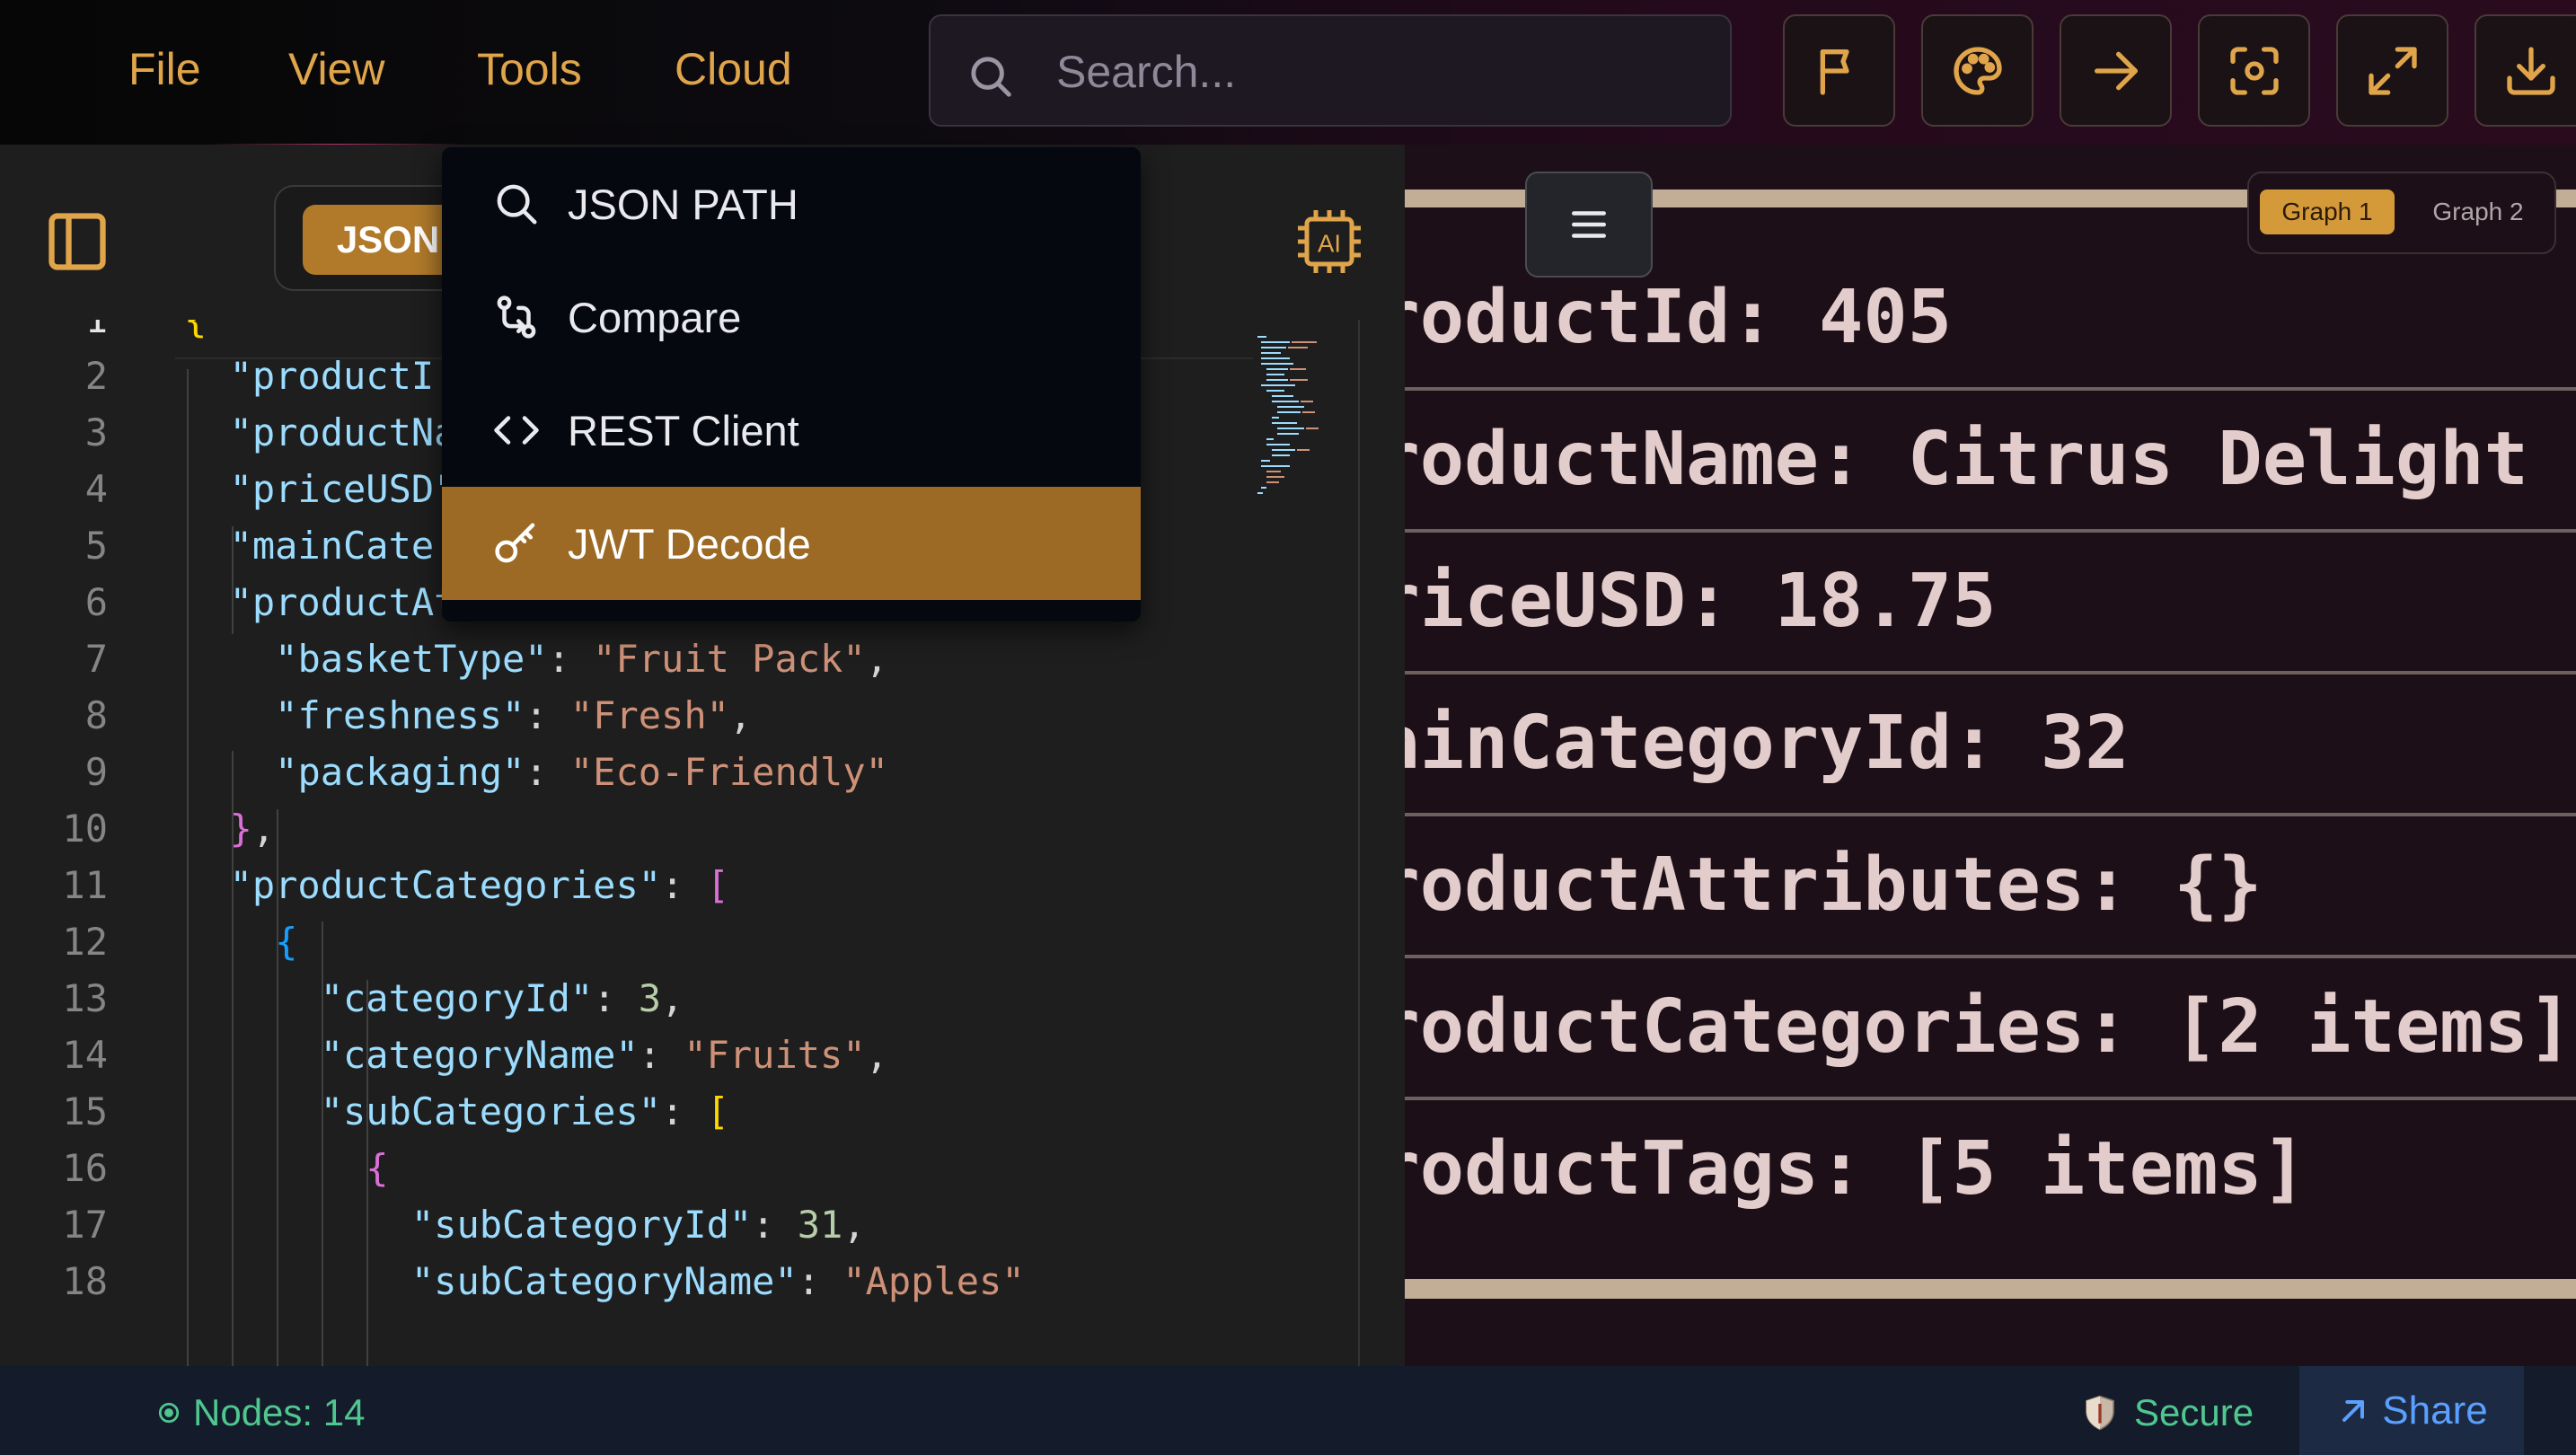  I want to click on ai-chip-icon: AI, so click(1329, 241).